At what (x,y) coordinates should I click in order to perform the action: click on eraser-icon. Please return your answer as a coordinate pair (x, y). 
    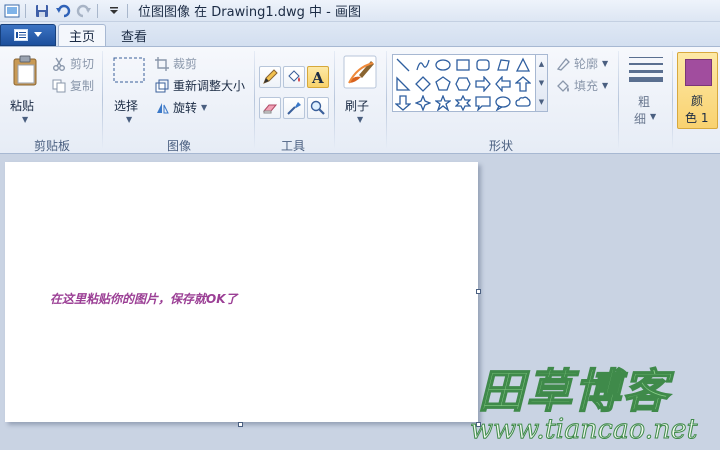
    Looking at the image, I should click on (270, 109).